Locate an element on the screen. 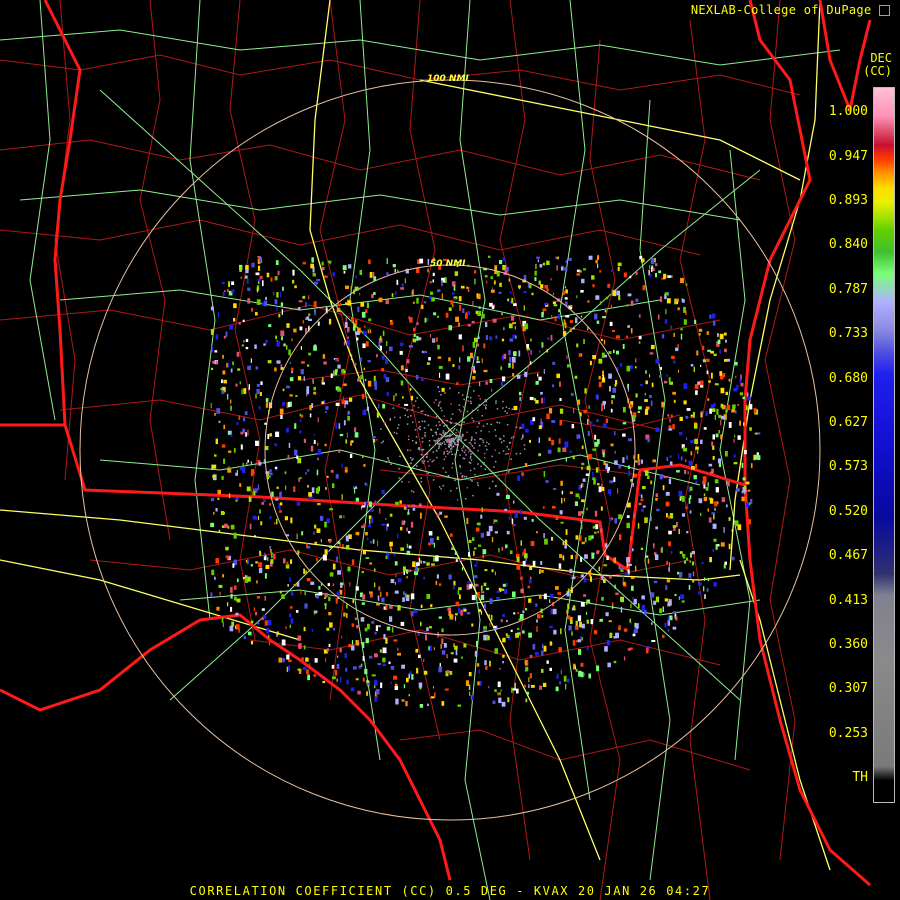 This screenshot has height=900, width=900. range-ring-label-100: 100 NMI is located at coordinates (448, 79).